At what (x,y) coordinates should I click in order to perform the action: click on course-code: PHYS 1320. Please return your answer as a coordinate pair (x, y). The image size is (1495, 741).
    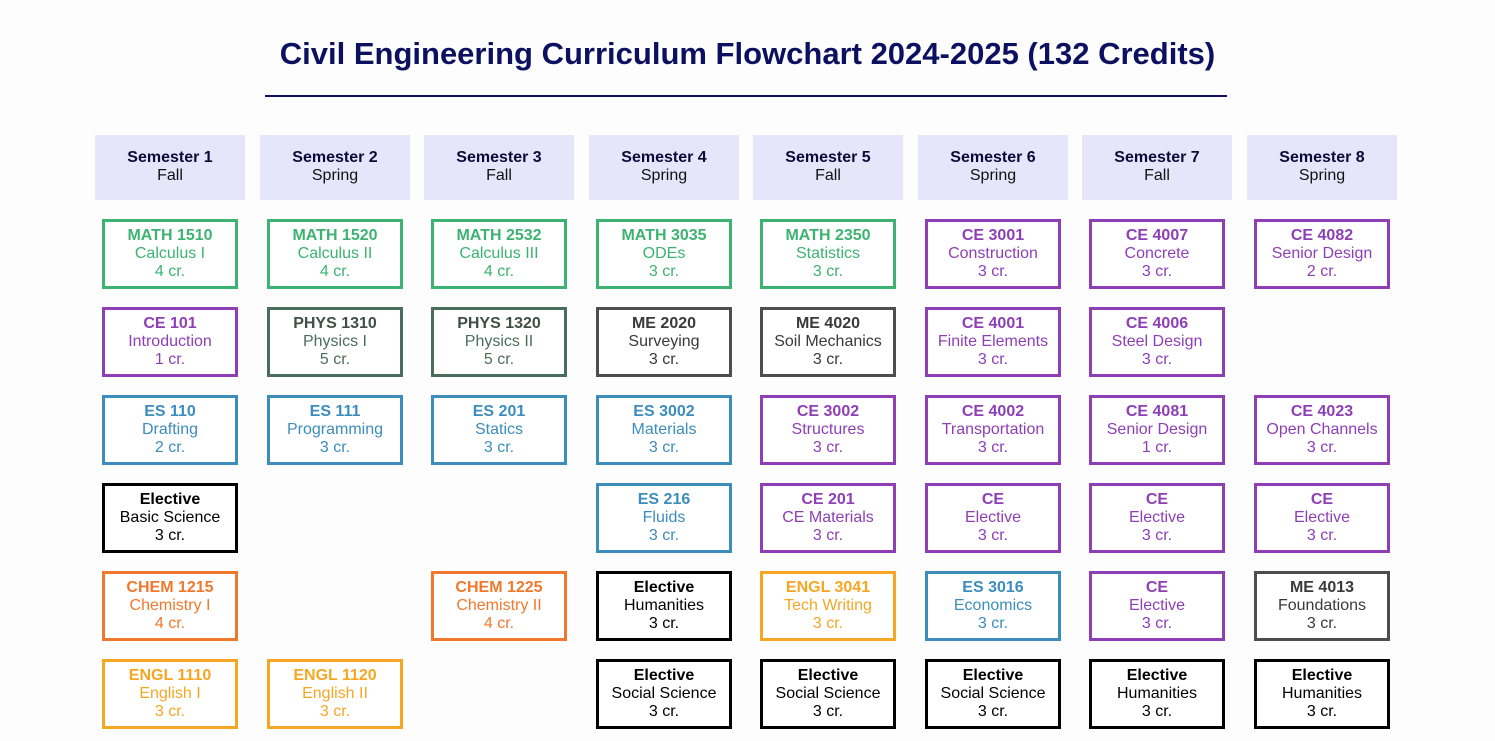
    Looking at the image, I should click on (499, 323).